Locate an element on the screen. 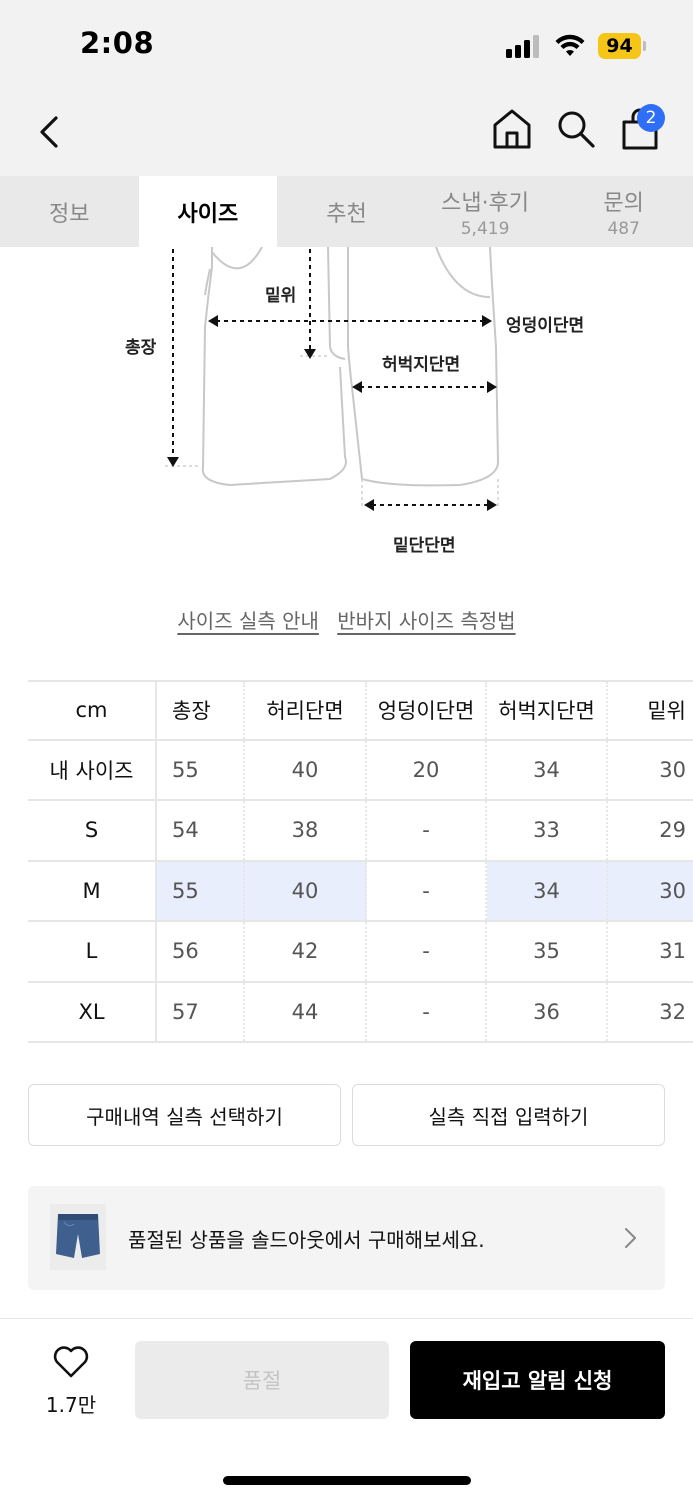 The width and height of the screenshot is (693, 1500). table-cell: 30 is located at coordinates (672, 769).